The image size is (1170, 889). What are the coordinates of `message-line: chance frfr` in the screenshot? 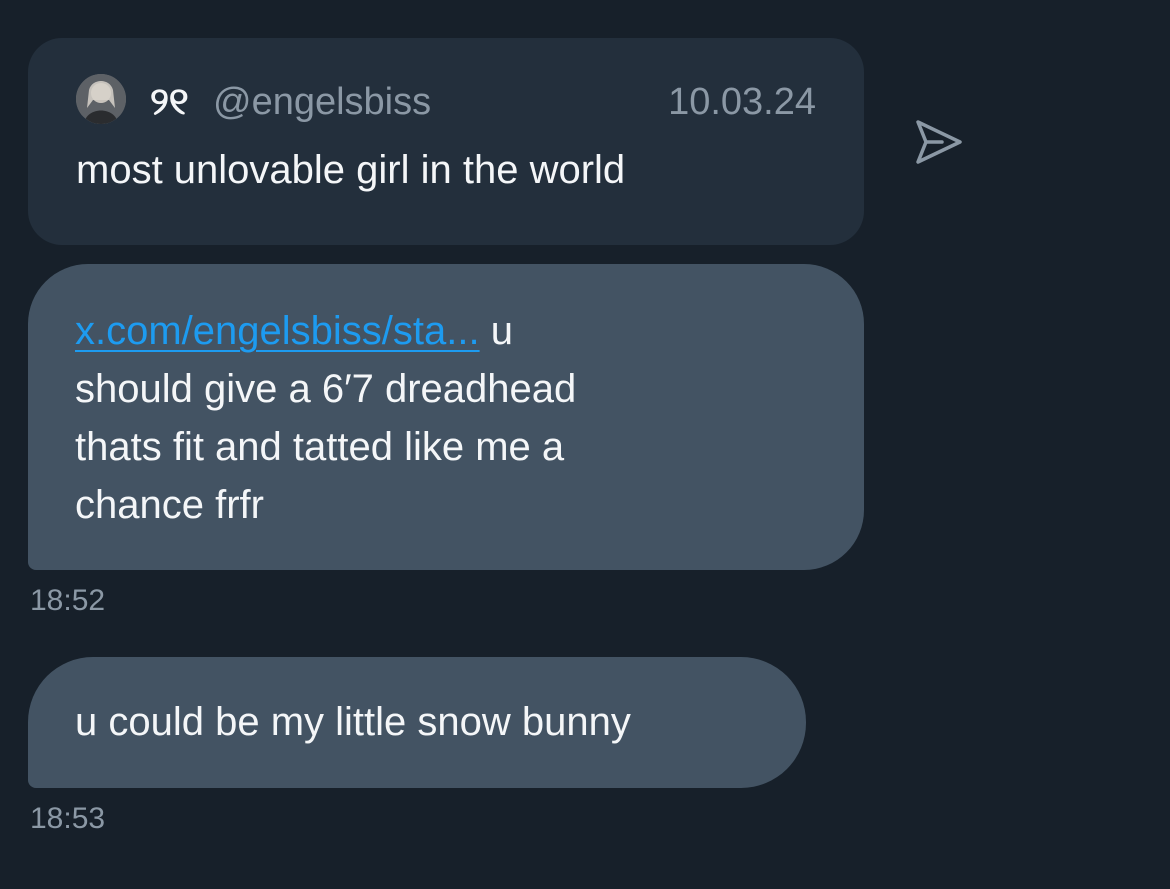 It's located at (169, 505).